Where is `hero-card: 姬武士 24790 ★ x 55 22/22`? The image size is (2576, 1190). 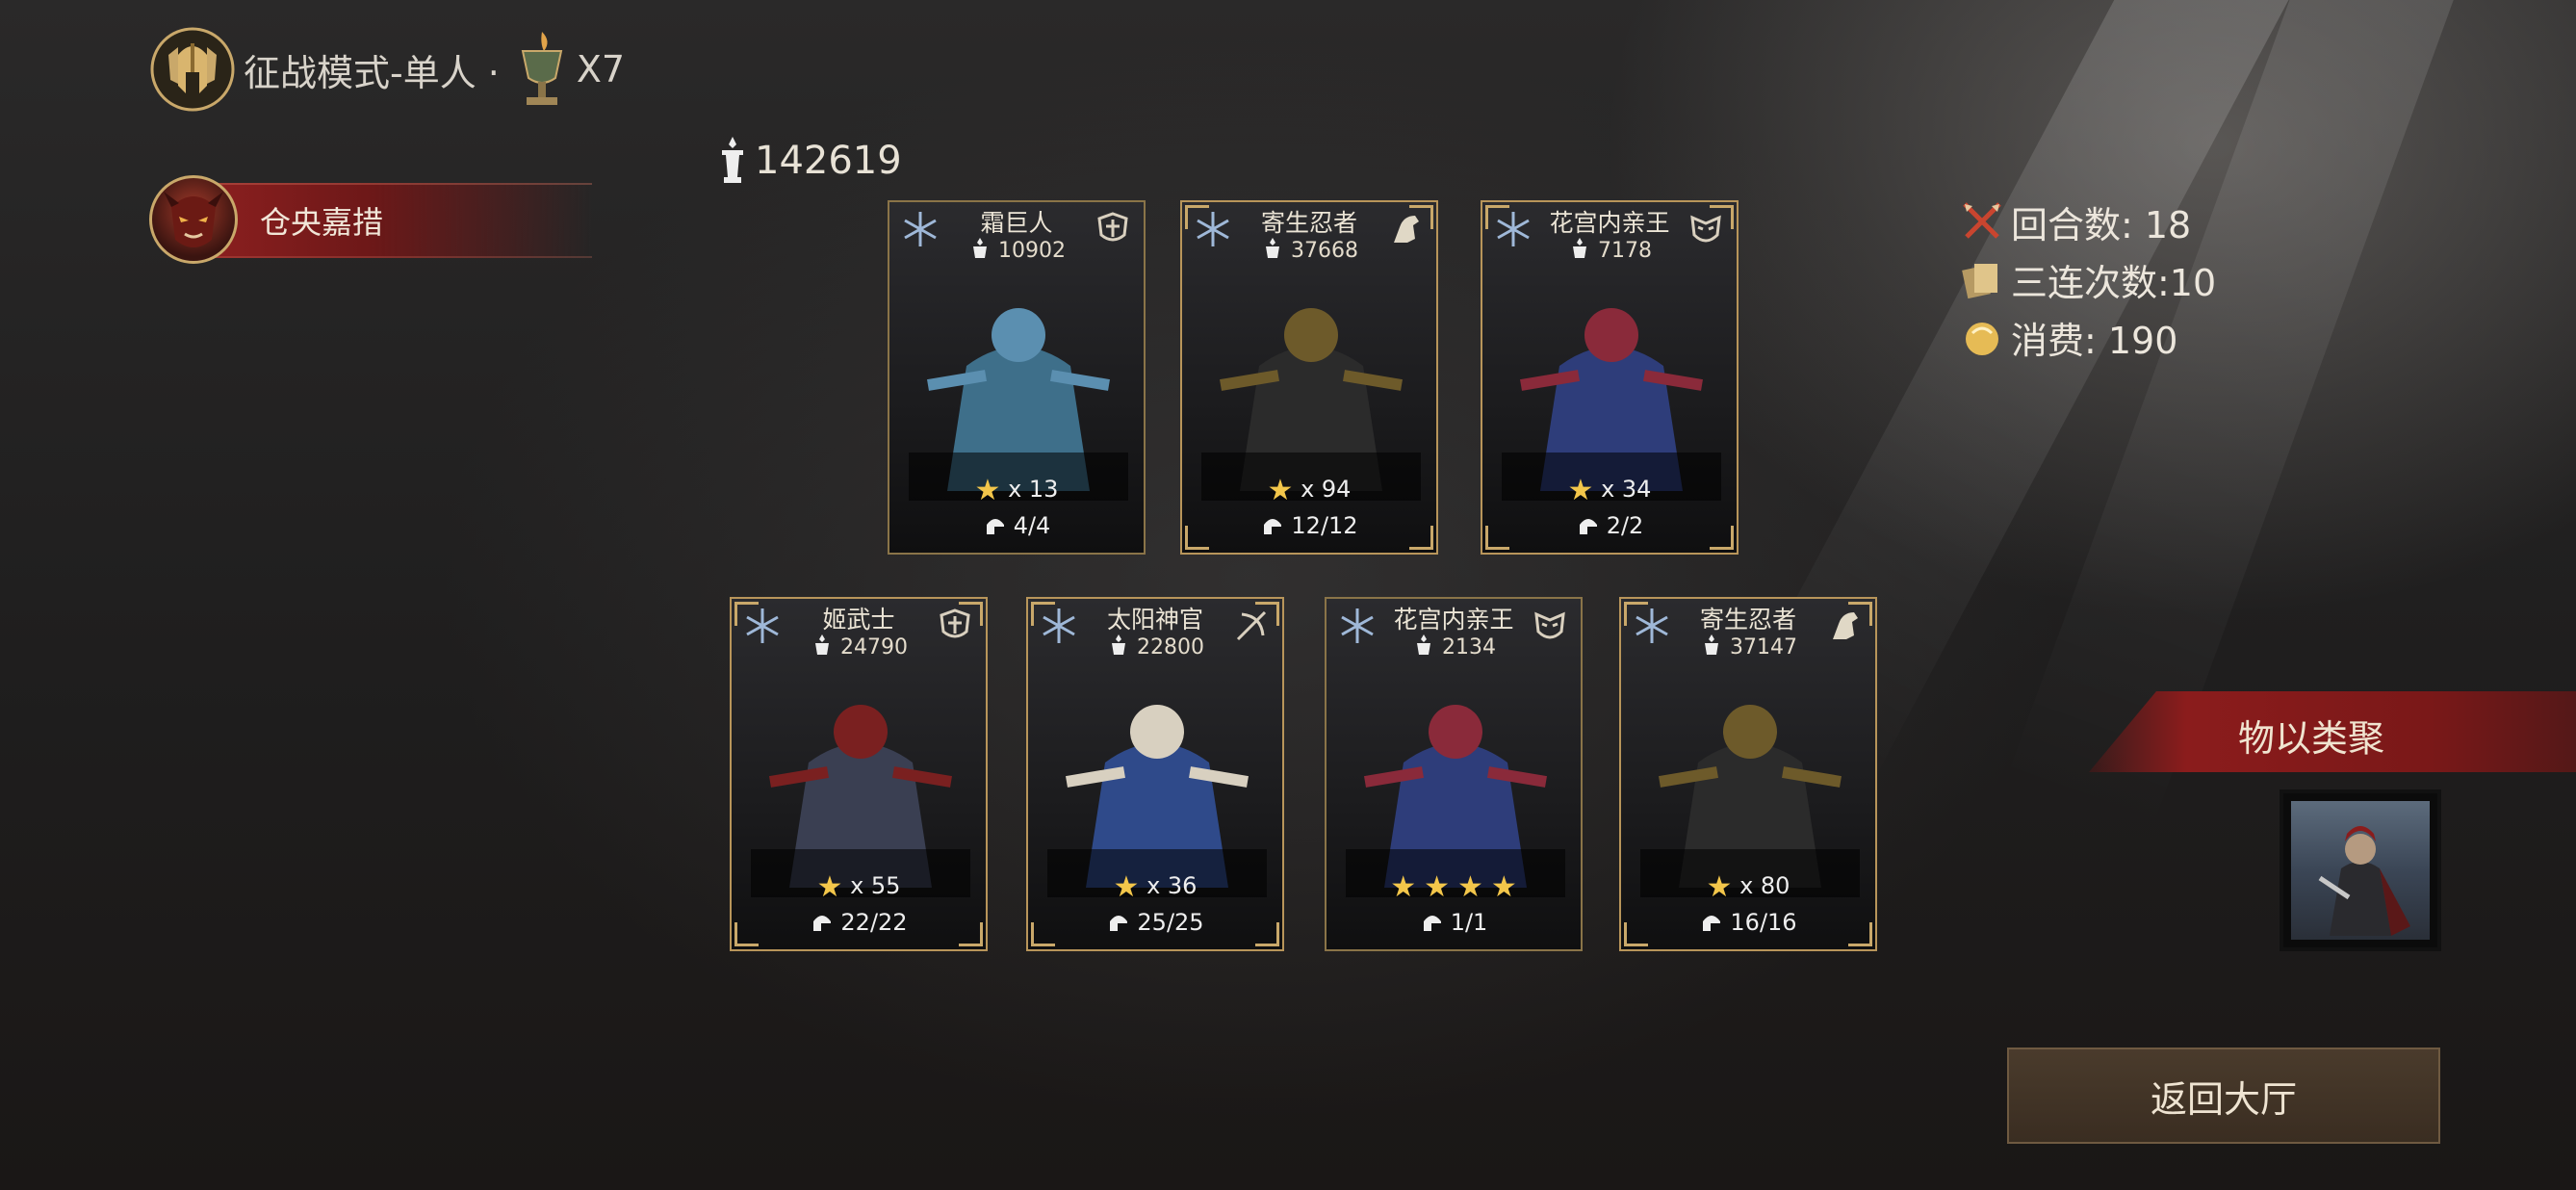 hero-card: 姬武士 24790 ★ x 55 22/22 is located at coordinates (859, 774).